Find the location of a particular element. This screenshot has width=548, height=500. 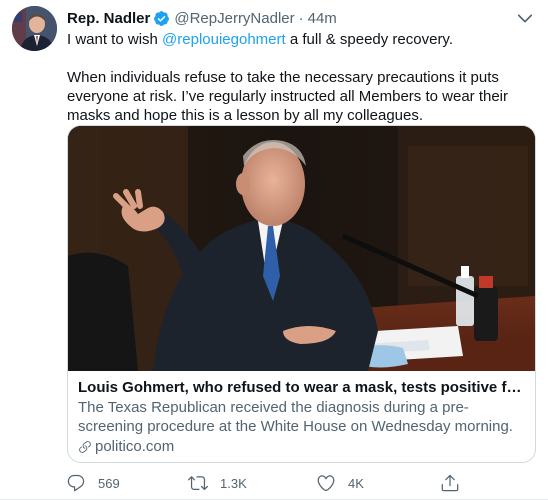

share-icon is located at coordinates (450, 483).